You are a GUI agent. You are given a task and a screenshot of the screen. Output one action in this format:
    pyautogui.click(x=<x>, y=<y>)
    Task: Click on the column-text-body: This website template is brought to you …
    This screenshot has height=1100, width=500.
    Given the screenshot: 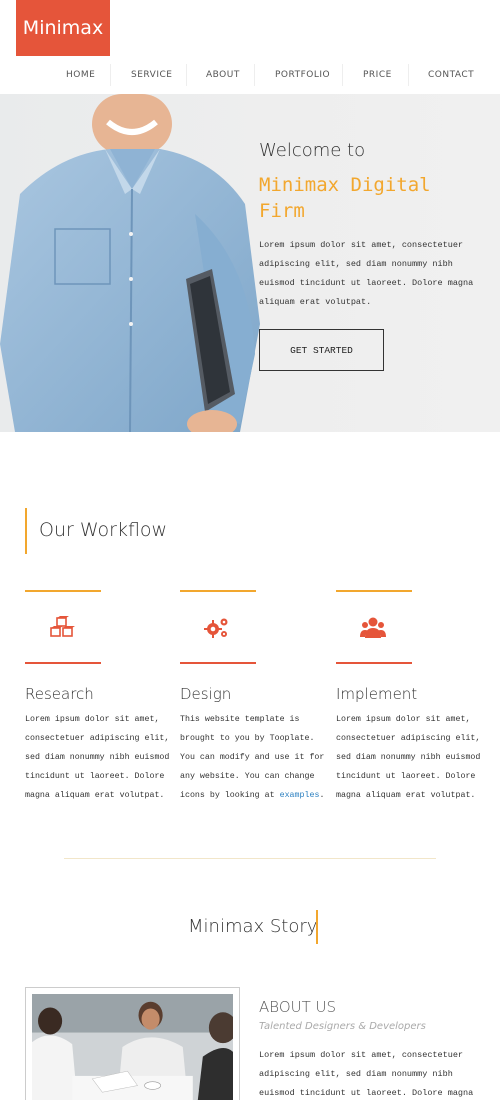 What is the action you would take?
    pyautogui.click(x=252, y=757)
    